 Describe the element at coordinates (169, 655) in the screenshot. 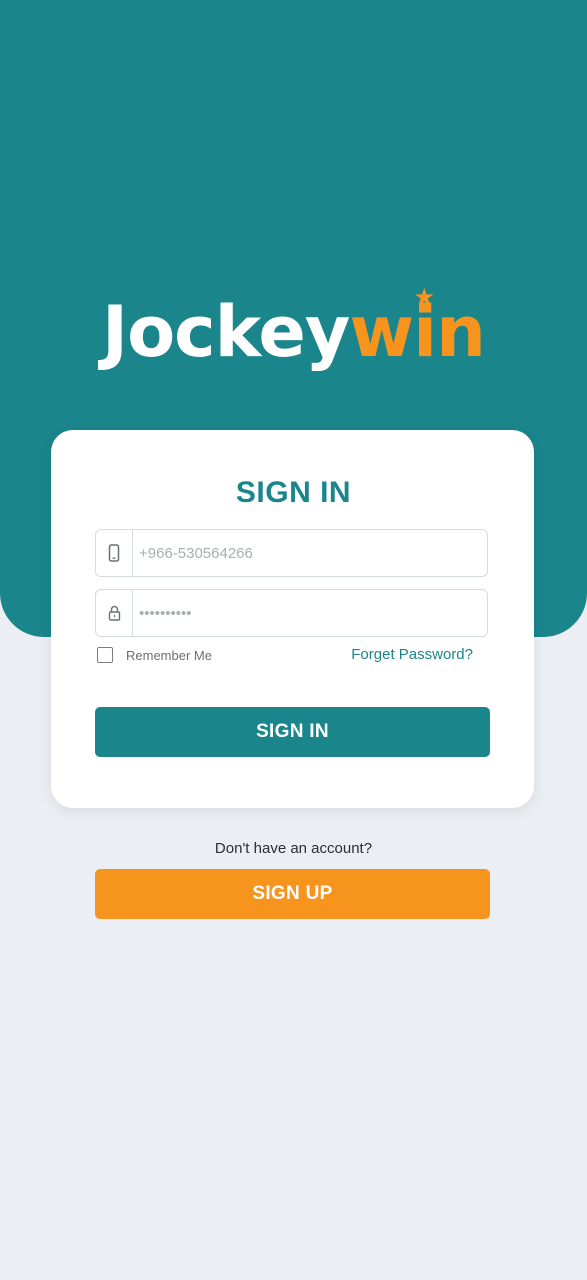

I see `remember-me-label: Remember Me` at that location.